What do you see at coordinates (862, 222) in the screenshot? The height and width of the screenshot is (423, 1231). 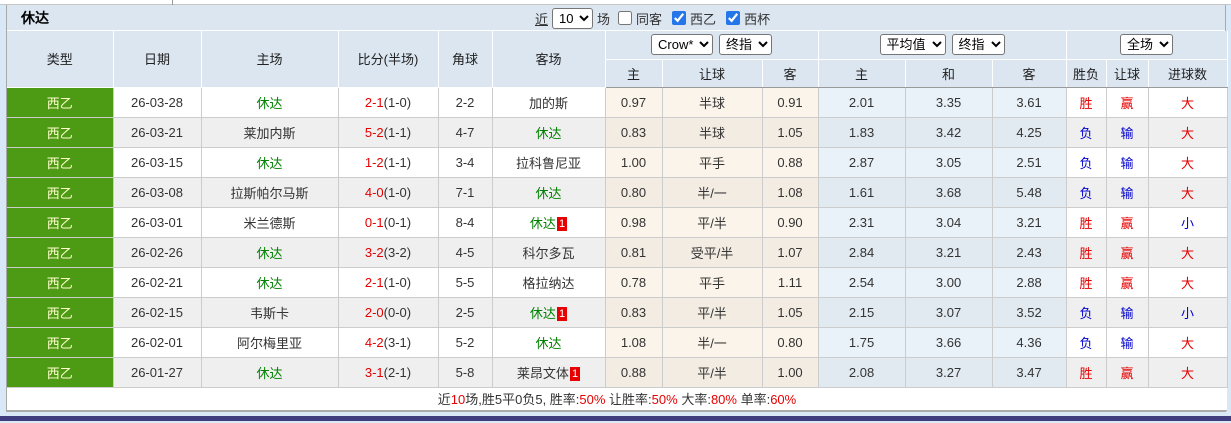 I see `avg-home-odds: 2.31` at bounding box center [862, 222].